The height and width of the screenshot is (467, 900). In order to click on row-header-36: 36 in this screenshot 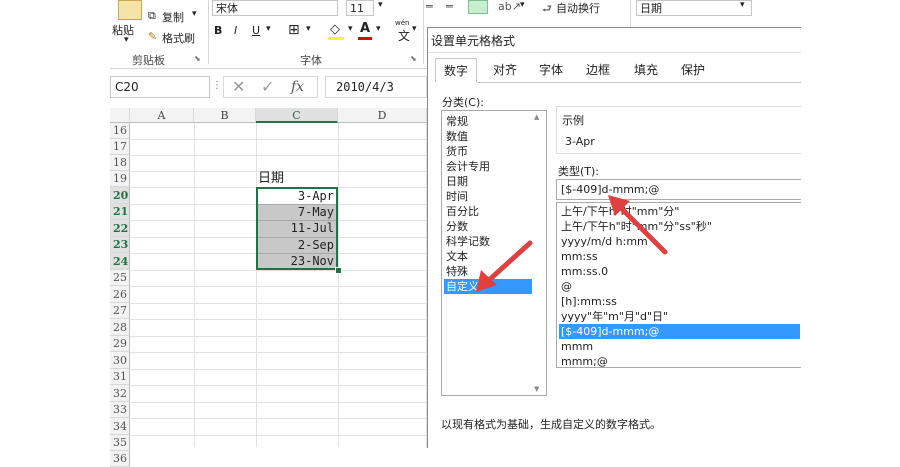, I will do `click(120, 459)`.